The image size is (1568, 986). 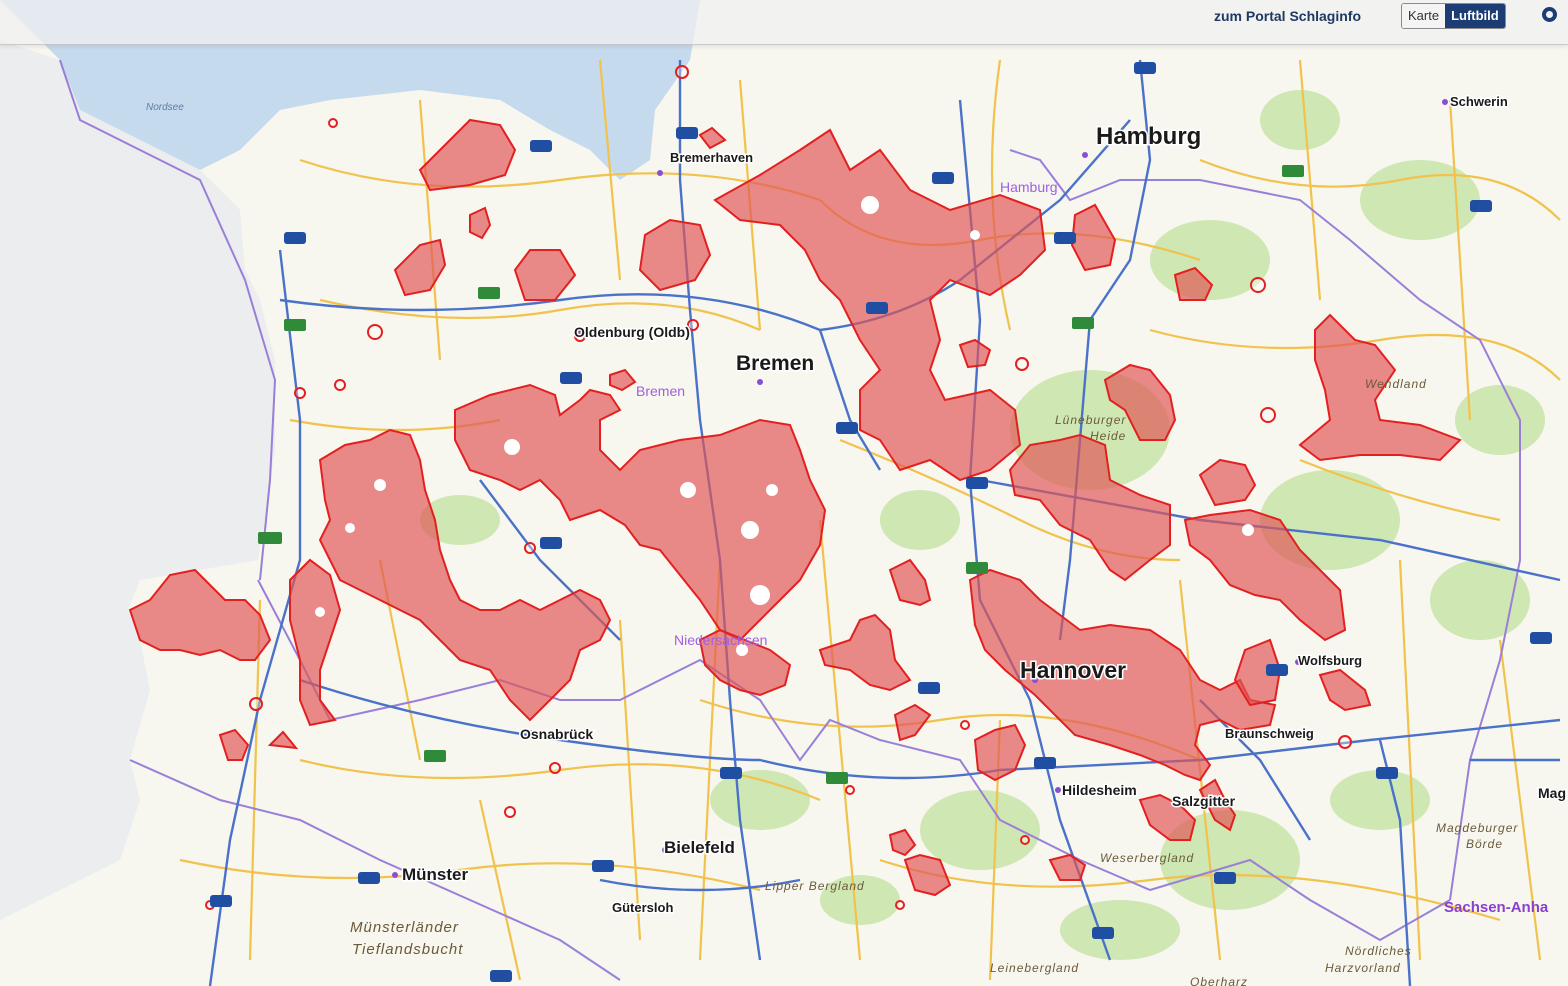 What do you see at coordinates (404, 927) in the screenshot?
I see `region-label-muensterlaender: Münsterländer` at bounding box center [404, 927].